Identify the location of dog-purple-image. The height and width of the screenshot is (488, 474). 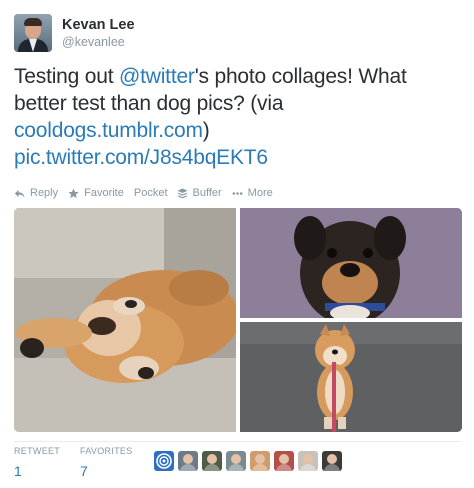
(351, 263).